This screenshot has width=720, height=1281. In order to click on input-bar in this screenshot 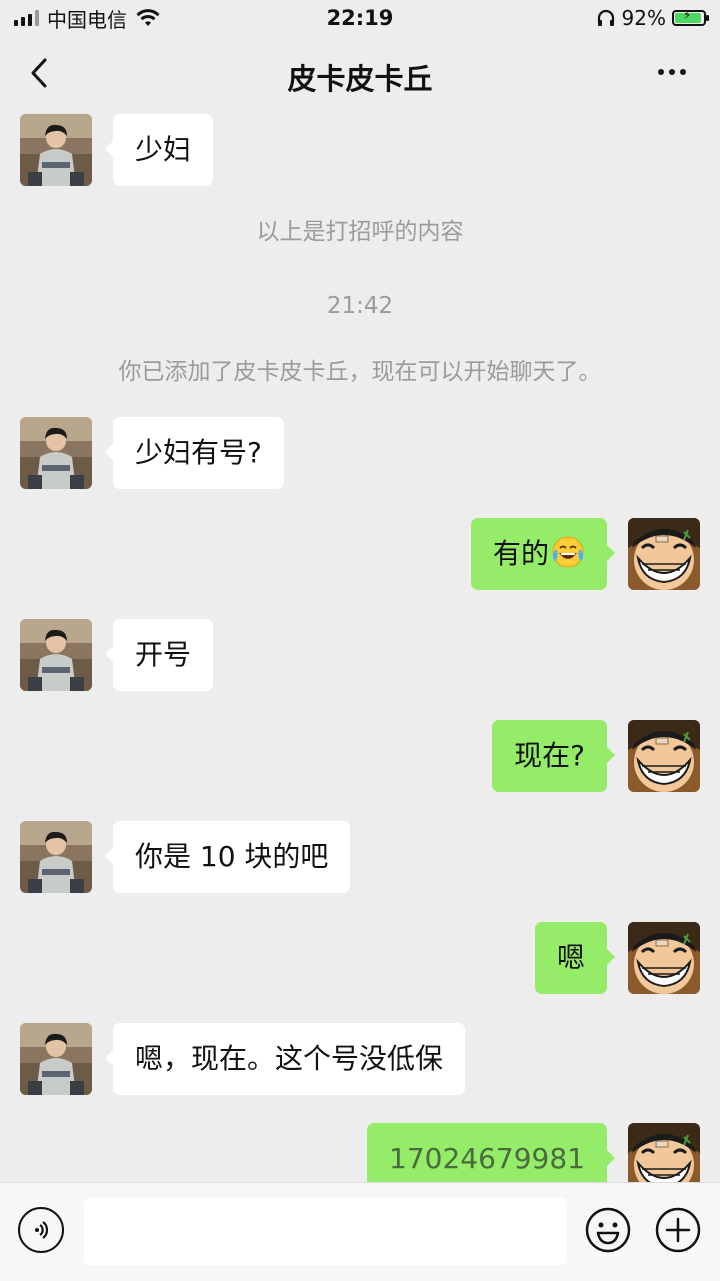, I will do `click(360, 1231)`.